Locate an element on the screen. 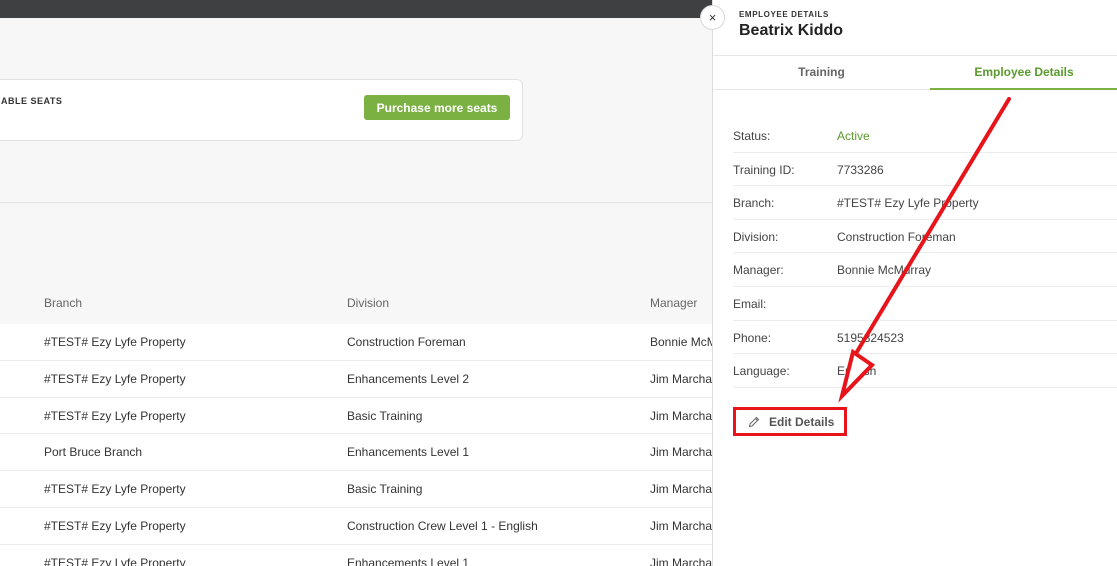  edit-details-button: Edit Details is located at coordinates (790, 421).